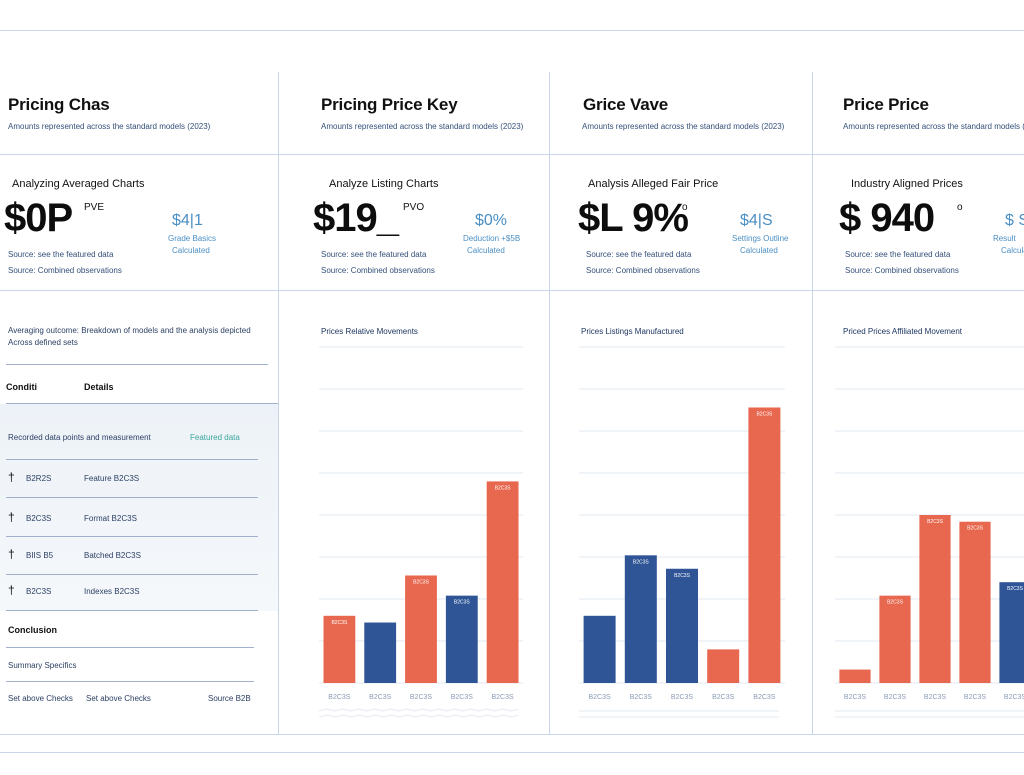  Describe the element at coordinates (65, 270) in the screenshot. I see `left-note-2: Source: Combined observations` at that location.